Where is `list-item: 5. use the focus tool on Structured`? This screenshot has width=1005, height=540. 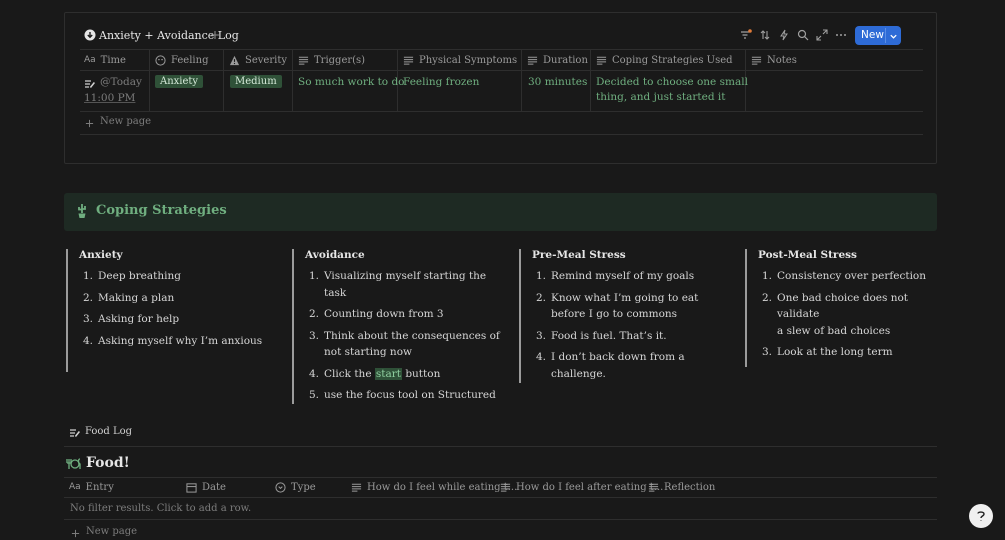
list-item: 5. use the focus tool on Structured is located at coordinates (405, 395).